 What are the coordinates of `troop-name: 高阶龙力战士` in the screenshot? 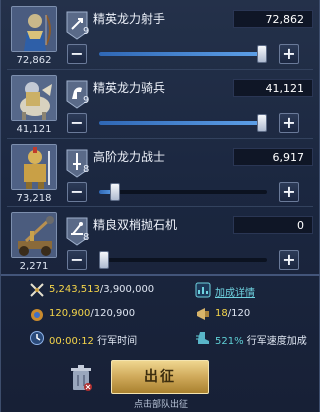 It's located at (129, 157).